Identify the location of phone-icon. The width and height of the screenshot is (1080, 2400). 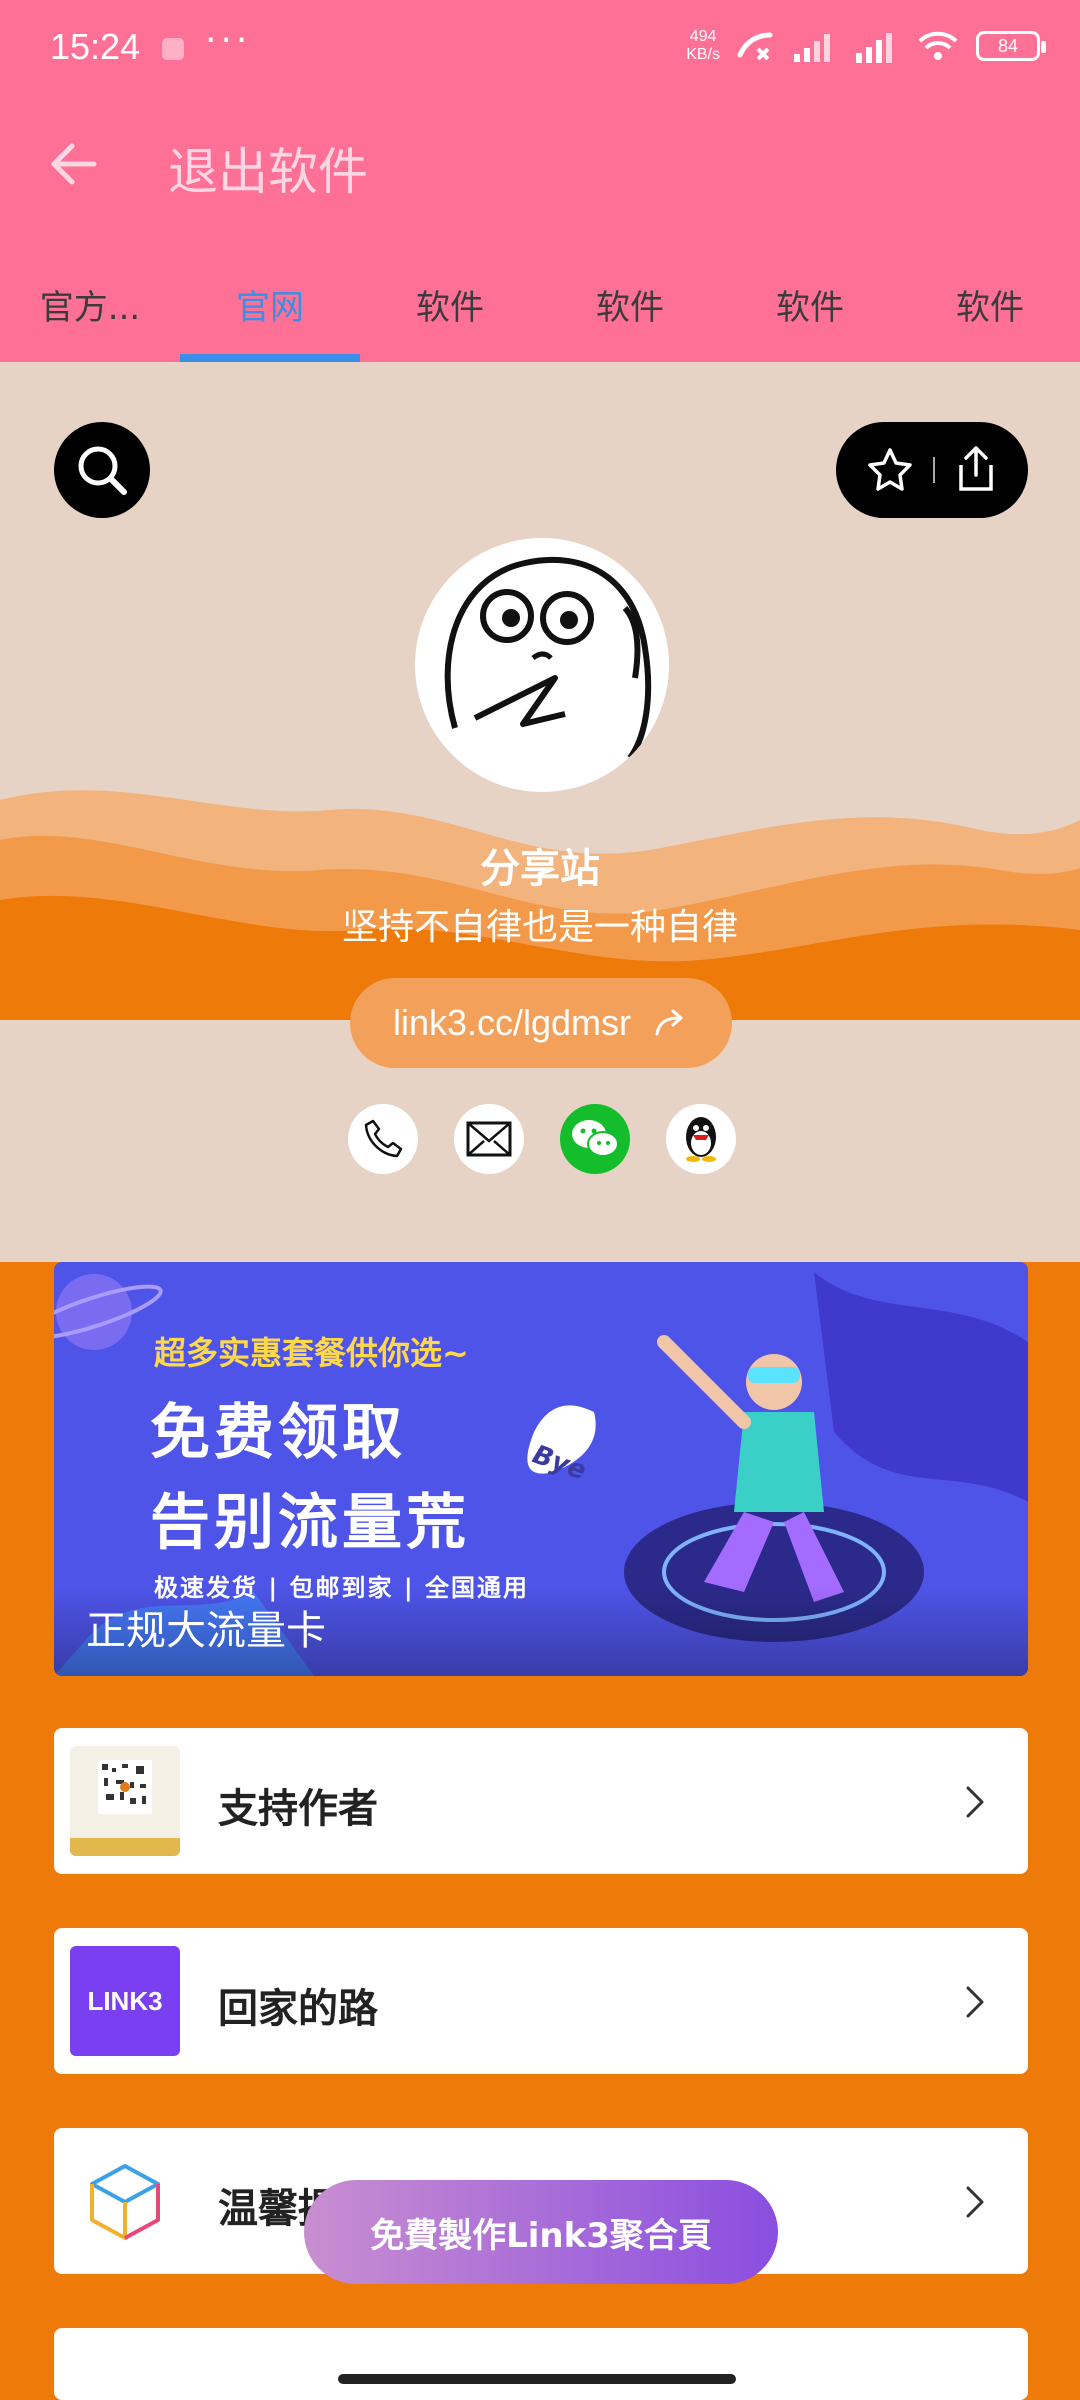
(383, 1138).